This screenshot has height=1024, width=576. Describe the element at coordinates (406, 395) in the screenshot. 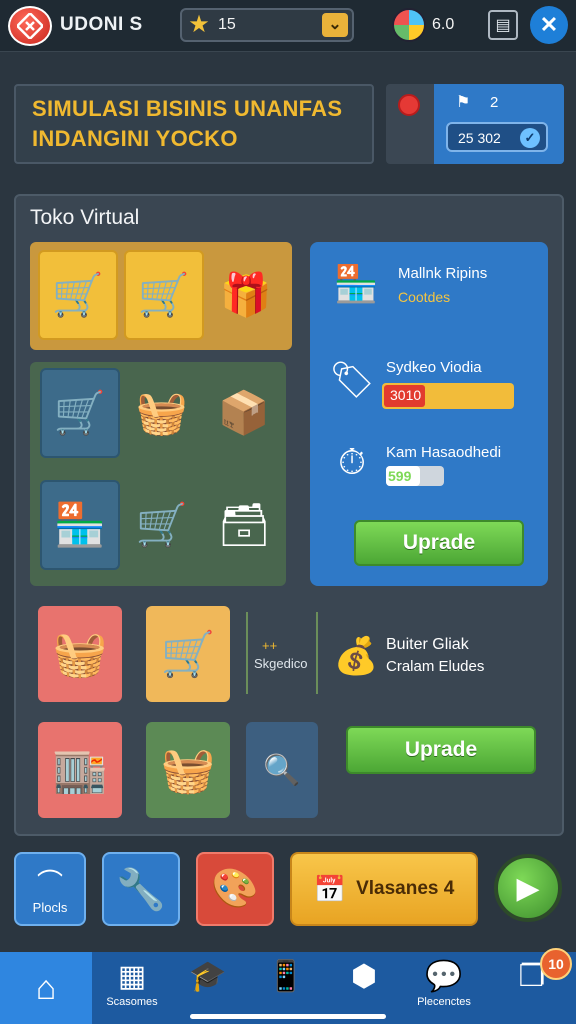

I see `card-item-2-value: 3010` at that location.